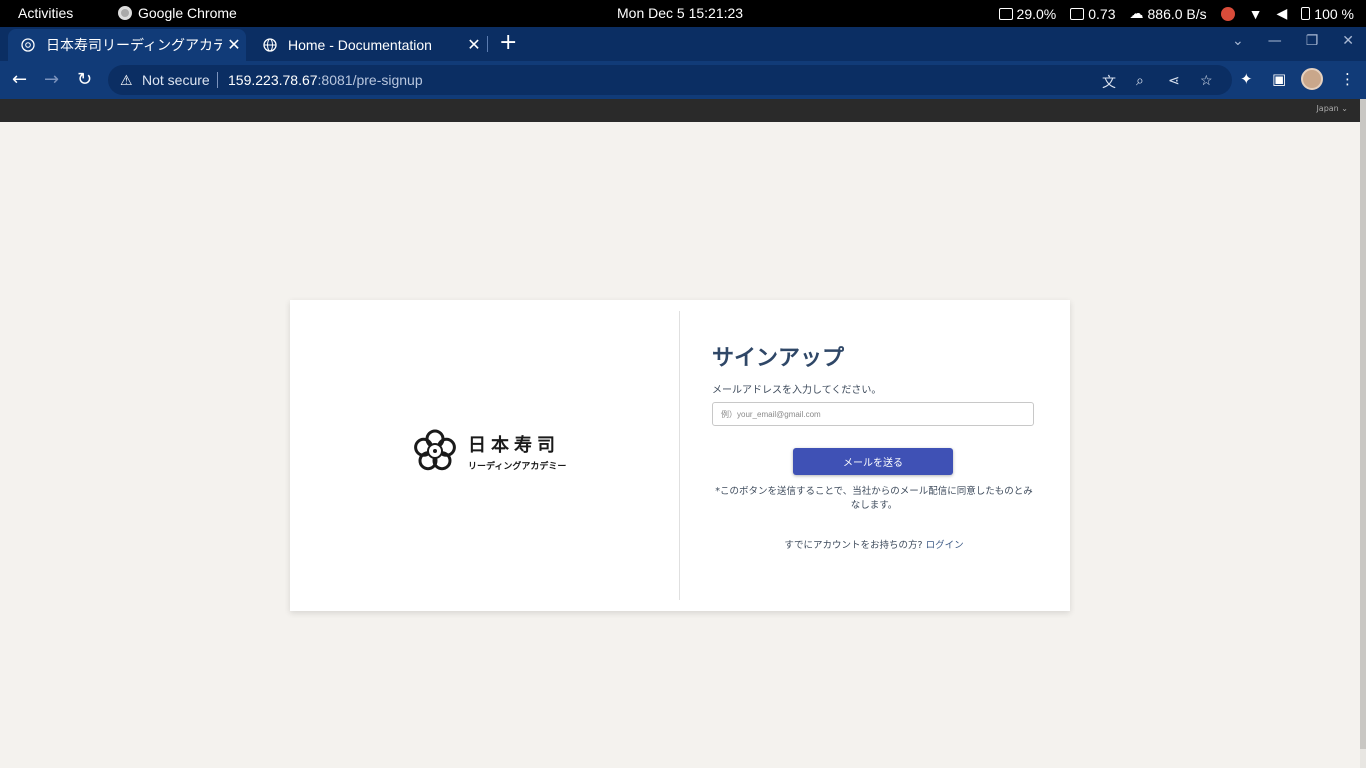 The height and width of the screenshot is (768, 1366). Describe the element at coordinates (360, 45) in the screenshot. I see `tab-title: Home - Documentation` at that location.